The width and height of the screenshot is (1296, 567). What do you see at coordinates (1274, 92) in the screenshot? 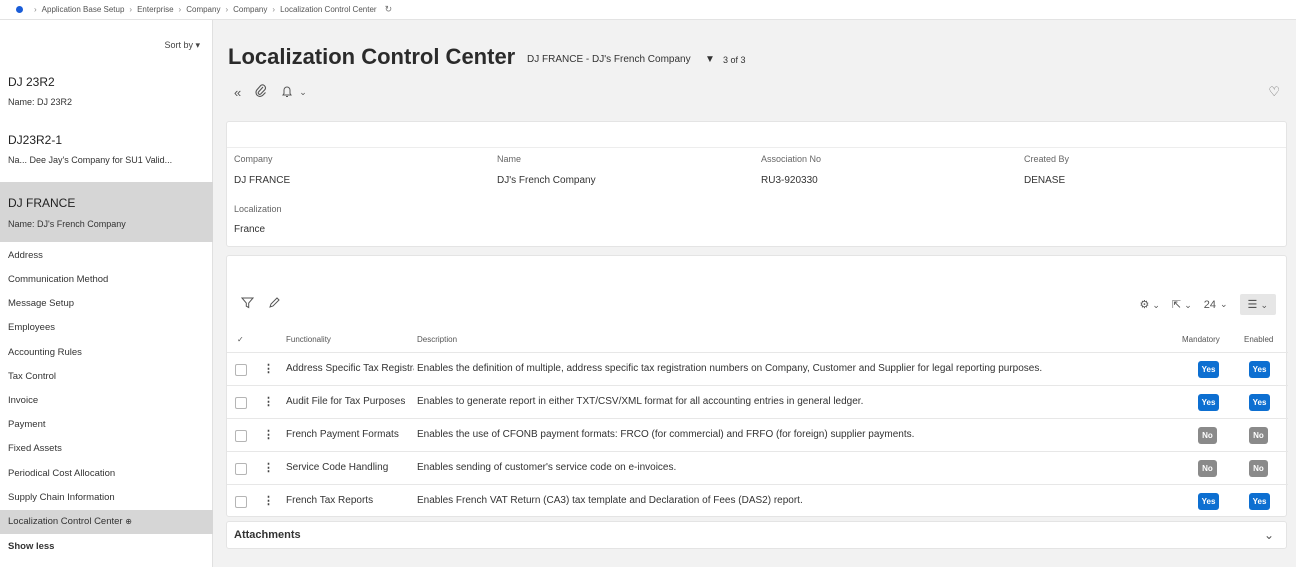
I see `favorite-heart-icon: ♡` at bounding box center [1274, 92].